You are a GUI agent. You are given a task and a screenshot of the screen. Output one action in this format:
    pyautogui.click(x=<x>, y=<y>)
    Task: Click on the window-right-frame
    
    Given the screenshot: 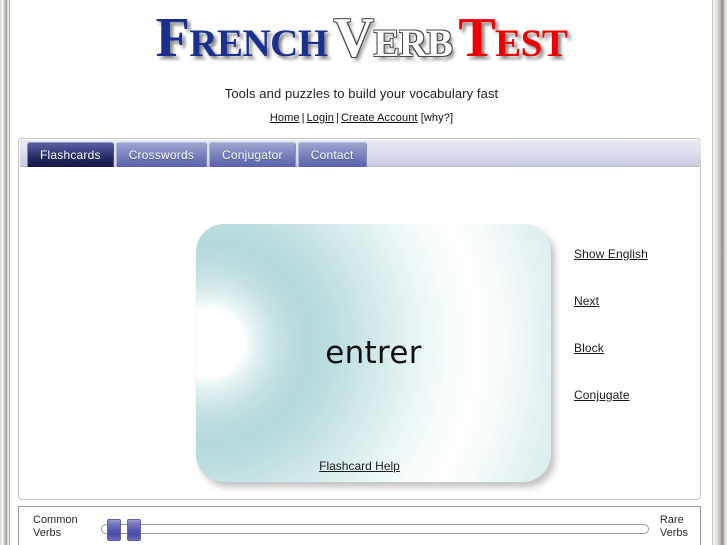 What is the action you would take?
    pyautogui.click(x=719, y=272)
    